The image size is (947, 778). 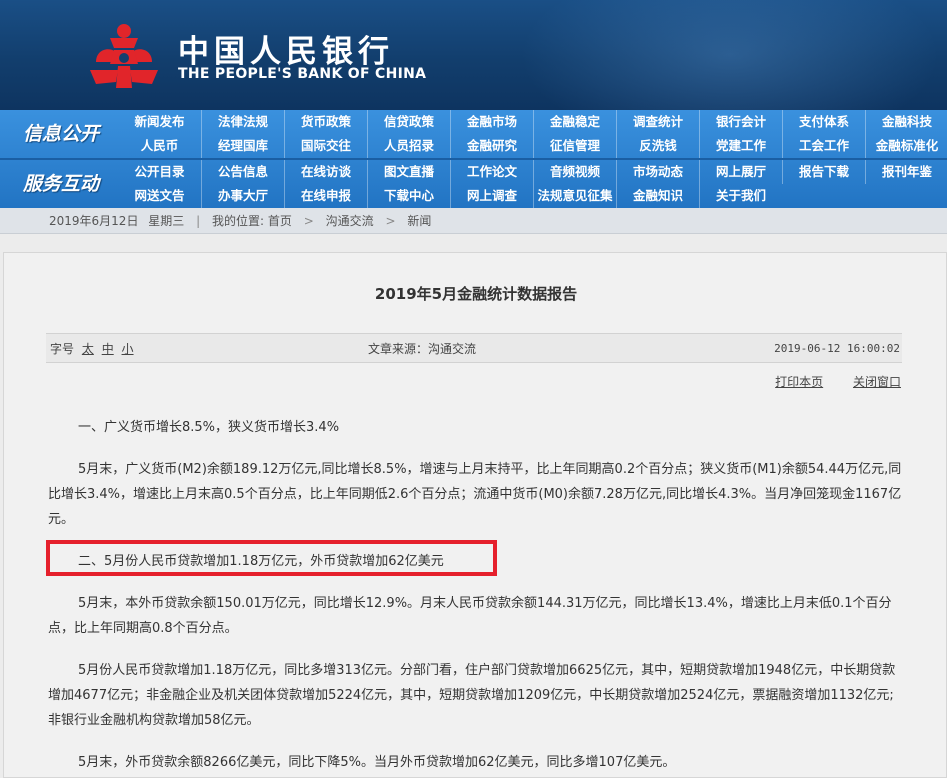 What do you see at coordinates (108, 349) in the screenshot?
I see `font-size-medium: 中` at bounding box center [108, 349].